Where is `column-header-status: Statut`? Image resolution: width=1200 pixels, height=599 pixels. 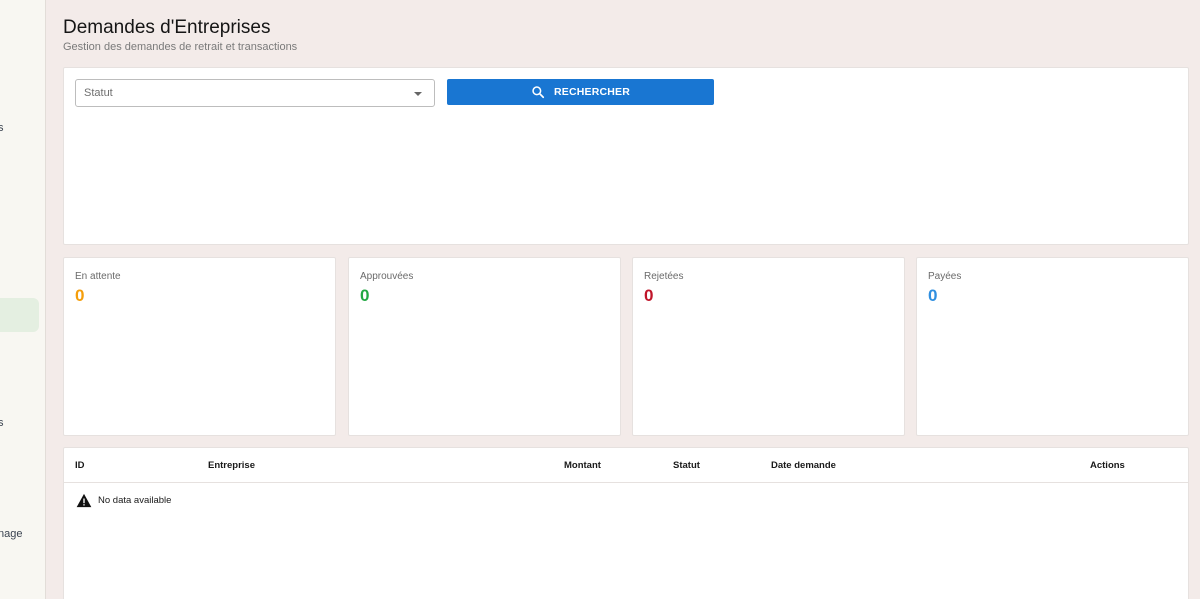
column-header-status: Statut is located at coordinates (686, 465).